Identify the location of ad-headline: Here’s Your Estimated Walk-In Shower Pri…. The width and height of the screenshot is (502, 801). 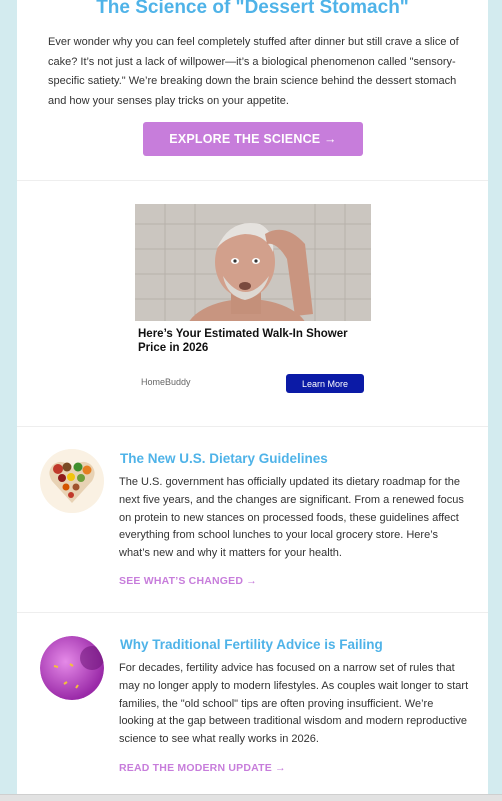
(258, 341).